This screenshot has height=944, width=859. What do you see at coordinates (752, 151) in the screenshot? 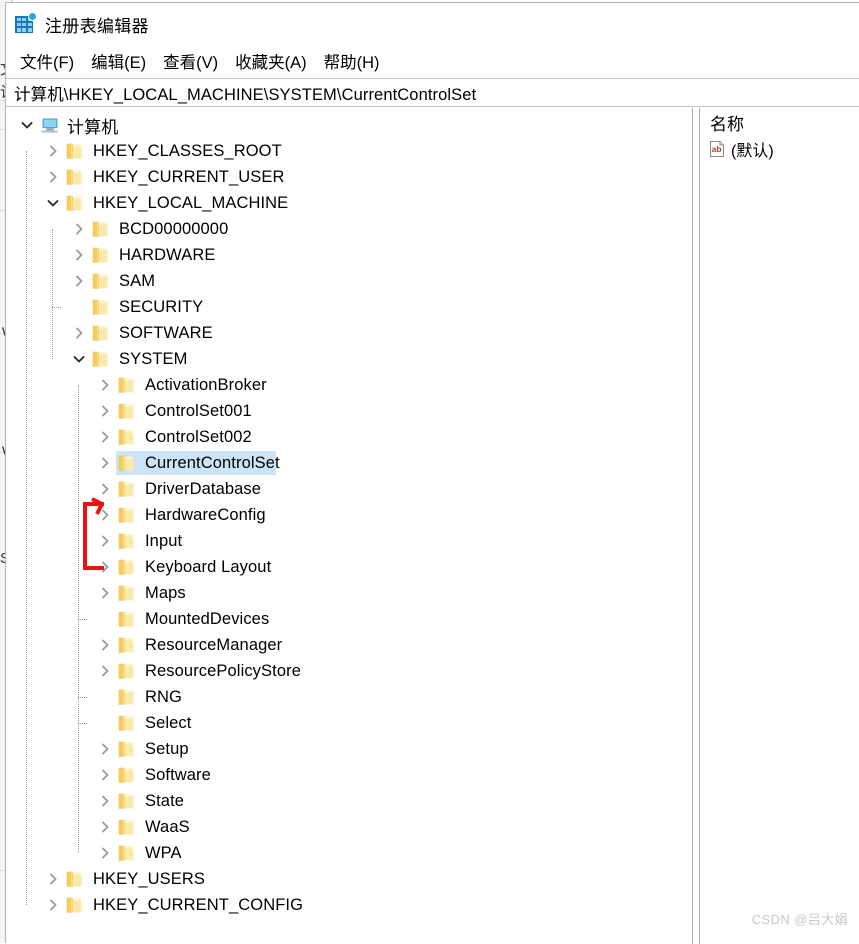
I see `value-name: (默认)` at bounding box center [752, 151].